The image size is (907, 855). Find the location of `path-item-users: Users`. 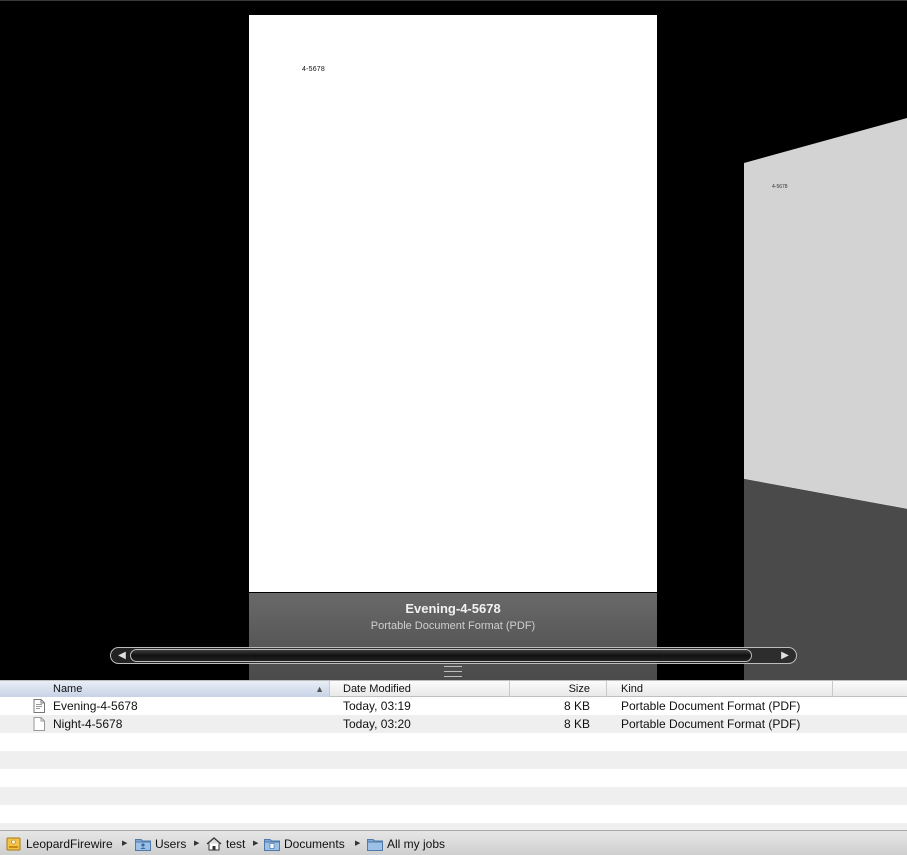

path-item-users: Users is located at coordinates (160, 843).